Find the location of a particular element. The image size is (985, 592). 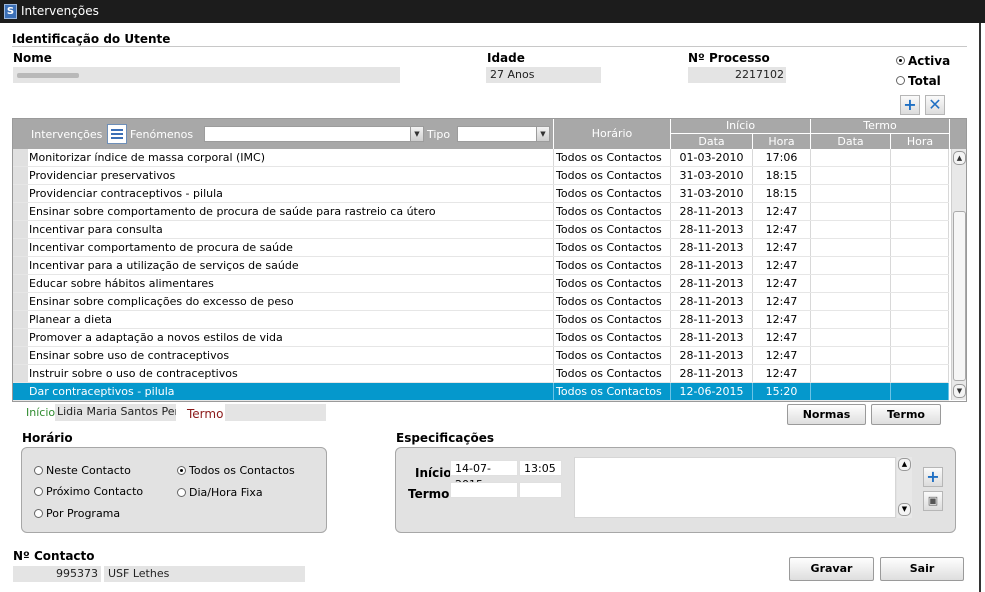

schedule-option-all-contacts: Todos os Contactos is located at coordinates (236, 470).